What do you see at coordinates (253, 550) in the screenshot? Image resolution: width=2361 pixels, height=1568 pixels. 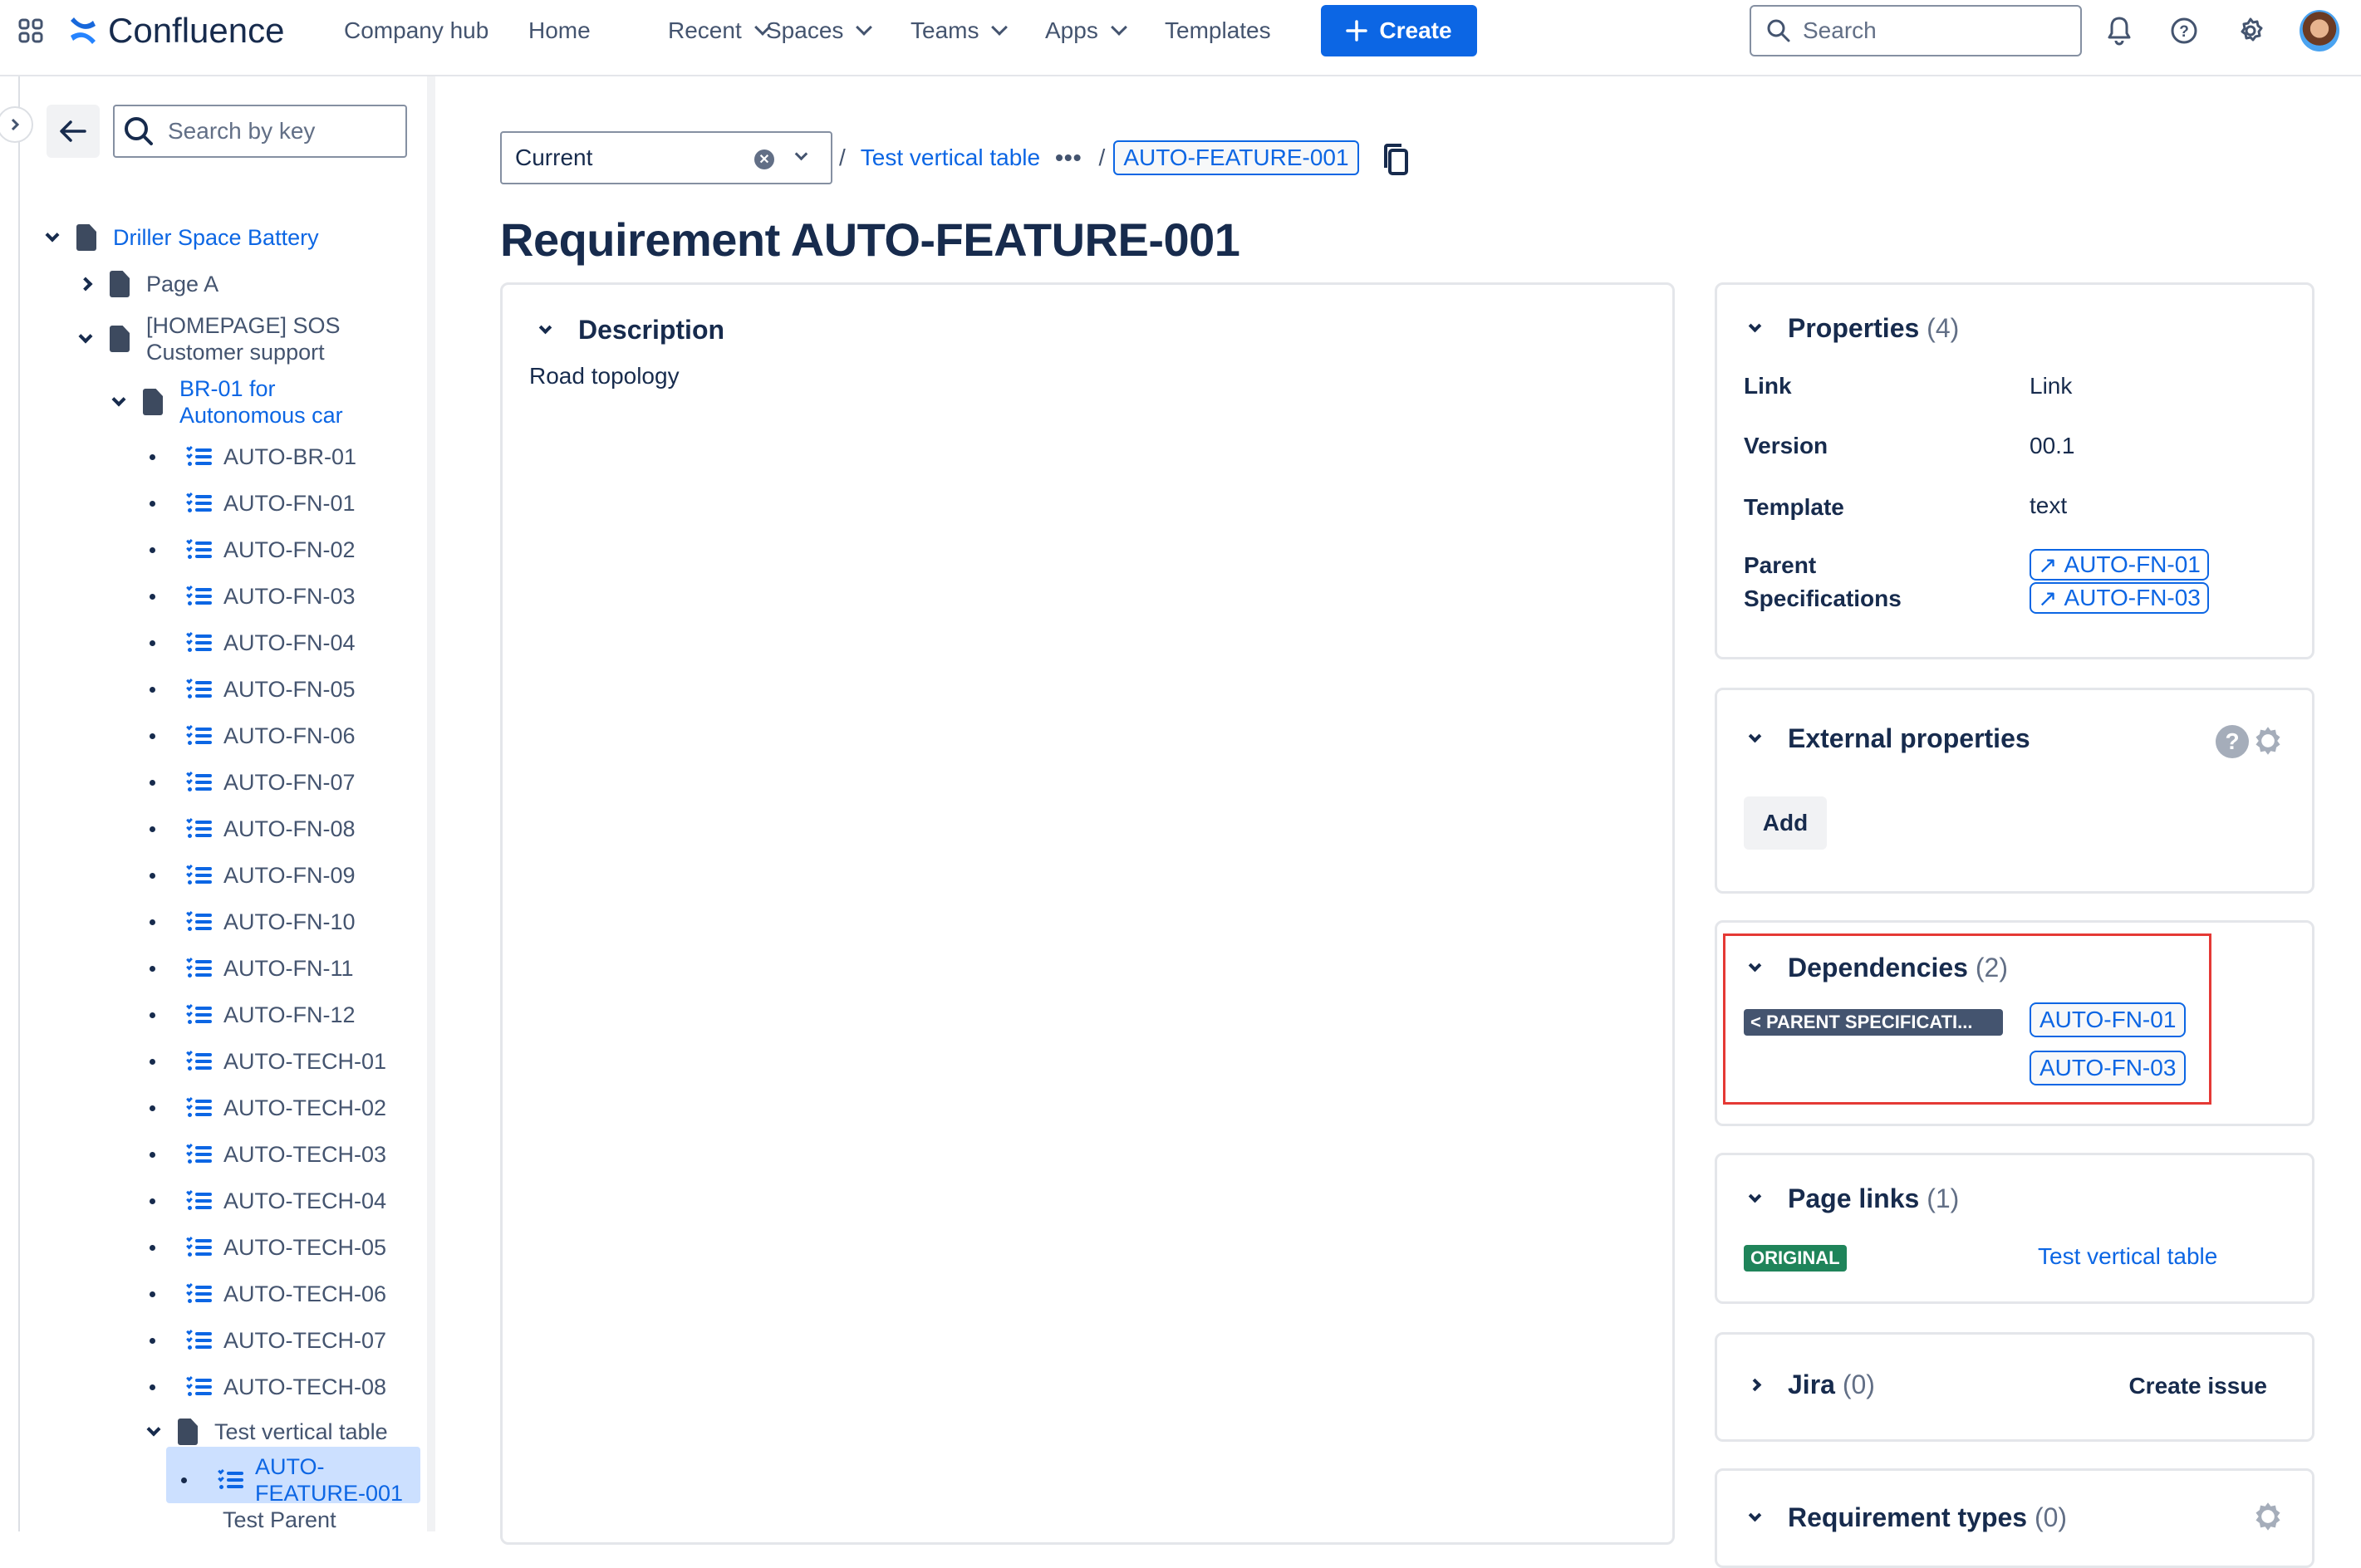 I see `tree-item-requirement: AUTO-FN-02` at bounding box center [253, 550].